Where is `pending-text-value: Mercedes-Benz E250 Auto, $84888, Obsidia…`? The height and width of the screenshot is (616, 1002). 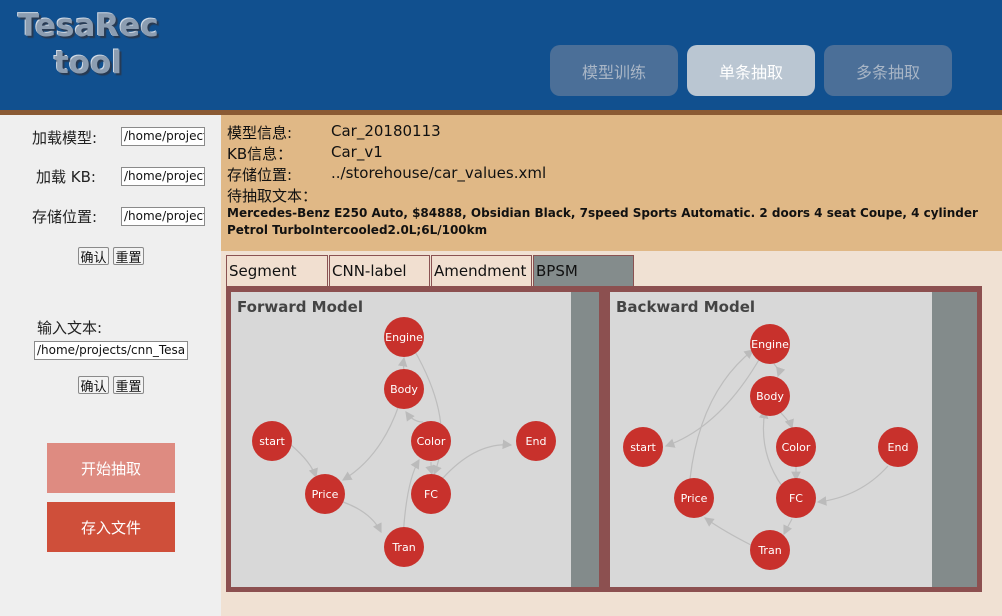 pending-text-value: Mercedes-Benz E250 Auto, $84888, Obsidia… is located at coordinates (602, 221).